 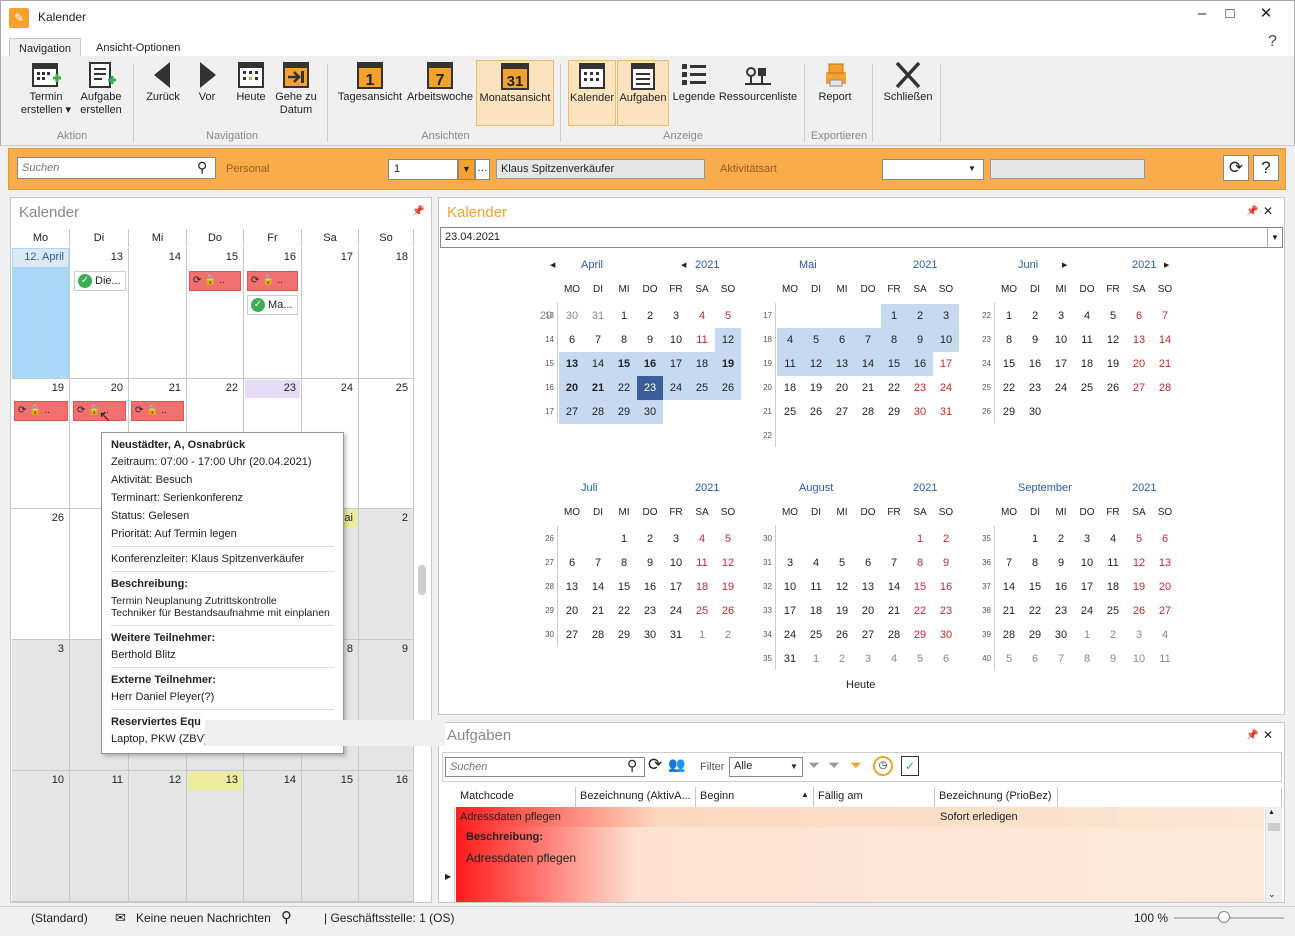 What do you see at coordinates (1236, 168) in the screenshot?
I see `refresh-icon: ⟳` at bounding box center [1236, 168].